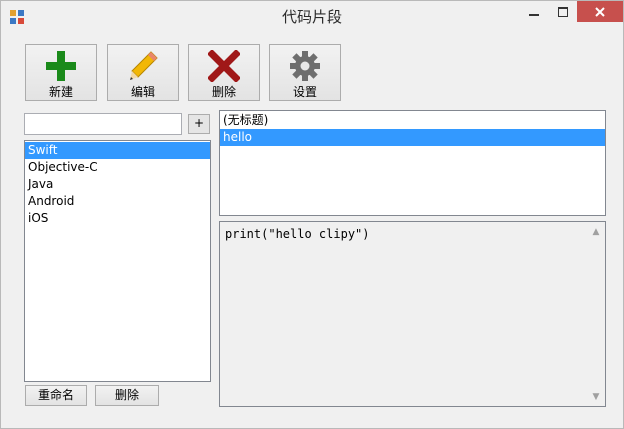 Image resolution: width=624 pixels, height=429 pixels. Describe the element at coordinates (117, 167) in the screenshot. I see `list-item: Objective-C` at that location.